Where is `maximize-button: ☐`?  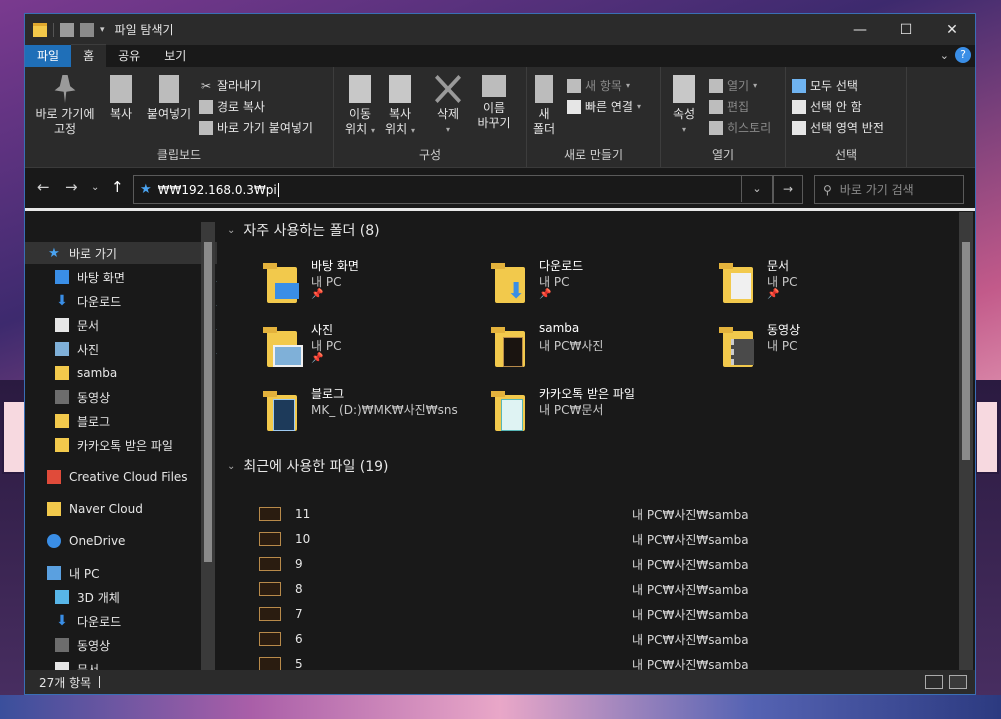 maximize-button: ☐ is located at coordinates (906, 29).